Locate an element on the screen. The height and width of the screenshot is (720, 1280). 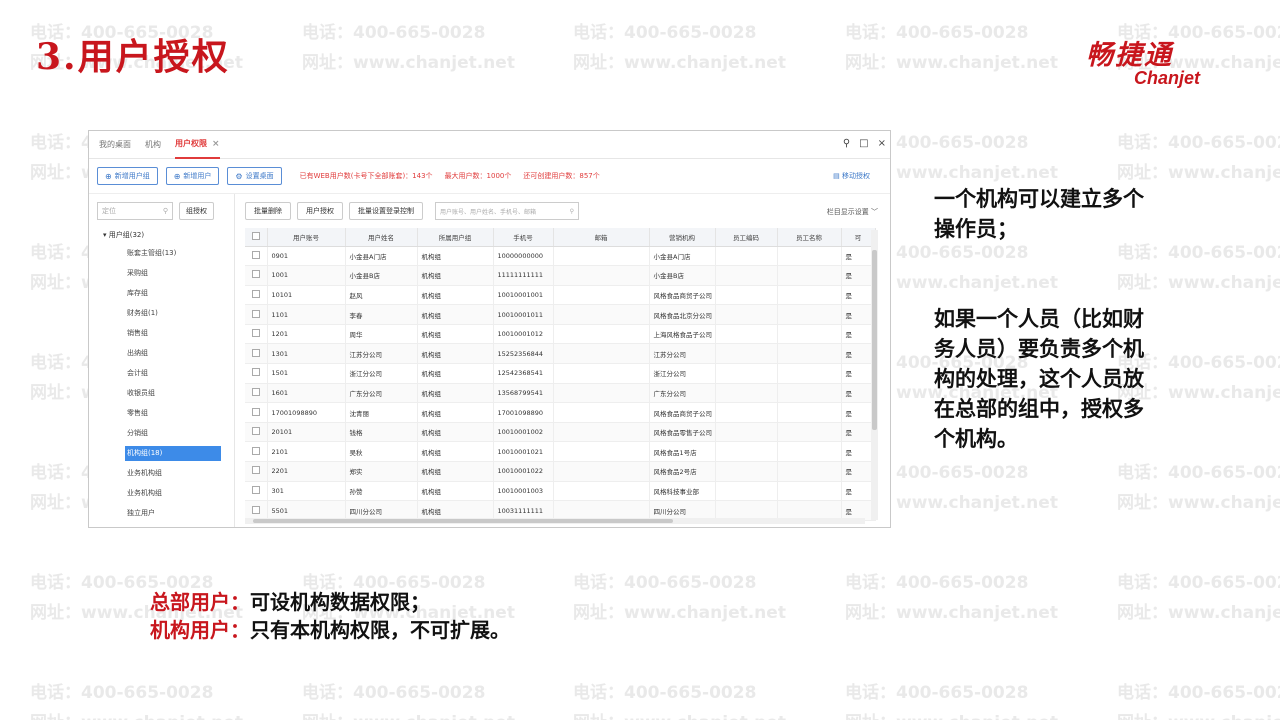
tree-item: 销售组 is located at coordinates (161, 336).